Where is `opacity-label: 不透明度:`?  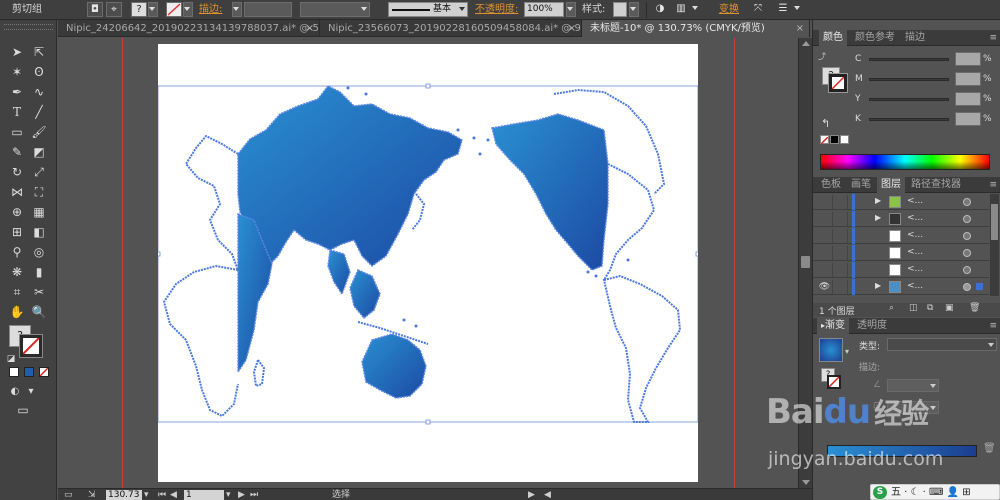 opacity-label: 不透明度: is located at coordinates (496, 9).